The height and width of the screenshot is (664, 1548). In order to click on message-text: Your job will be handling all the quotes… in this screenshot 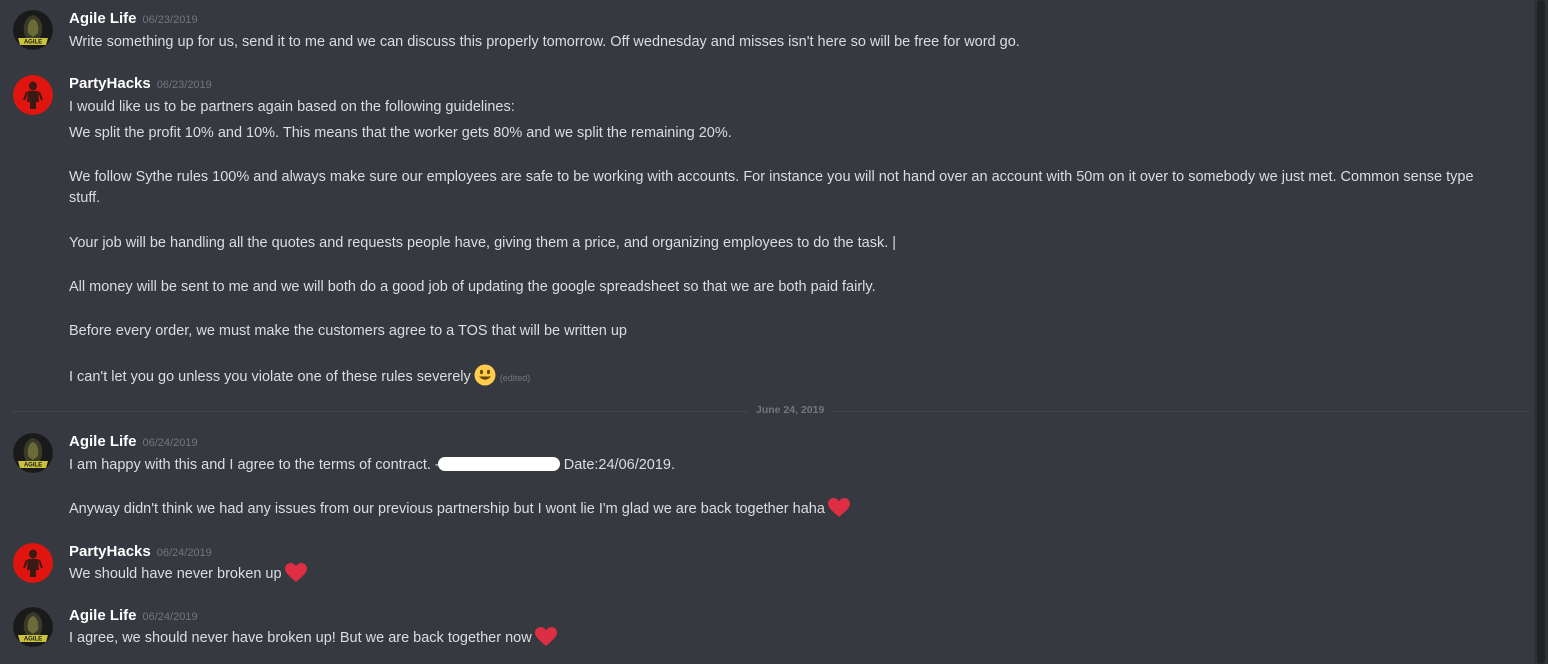, I will do `click(483, 243)`.